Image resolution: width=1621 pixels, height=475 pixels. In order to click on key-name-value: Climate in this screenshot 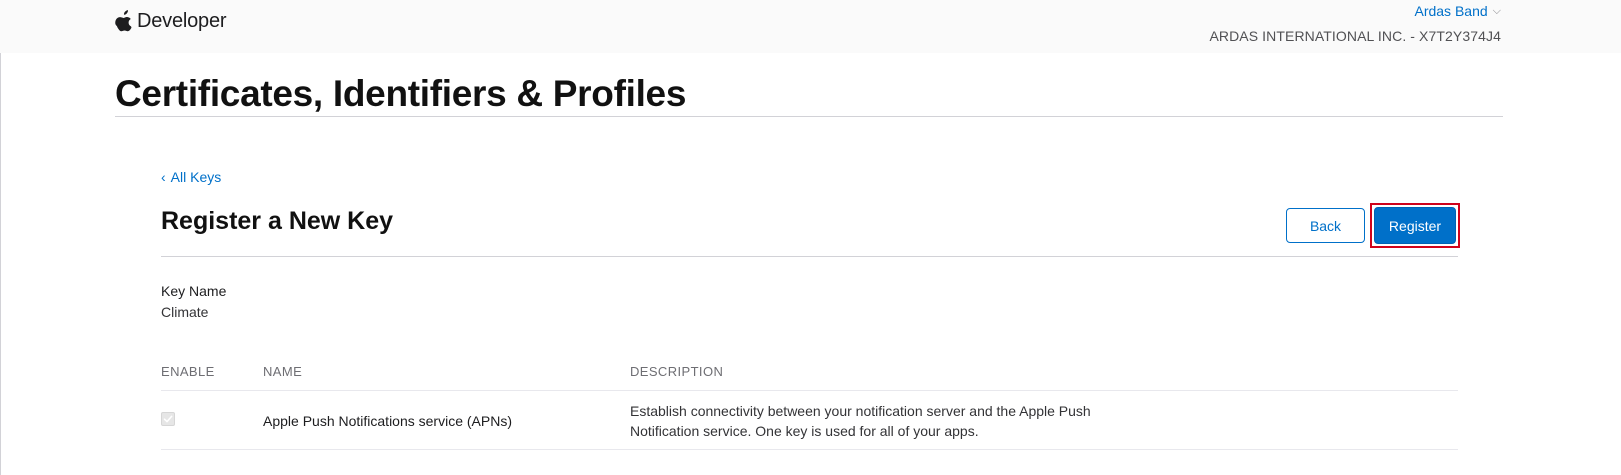, I will do `click(185, 312)`.